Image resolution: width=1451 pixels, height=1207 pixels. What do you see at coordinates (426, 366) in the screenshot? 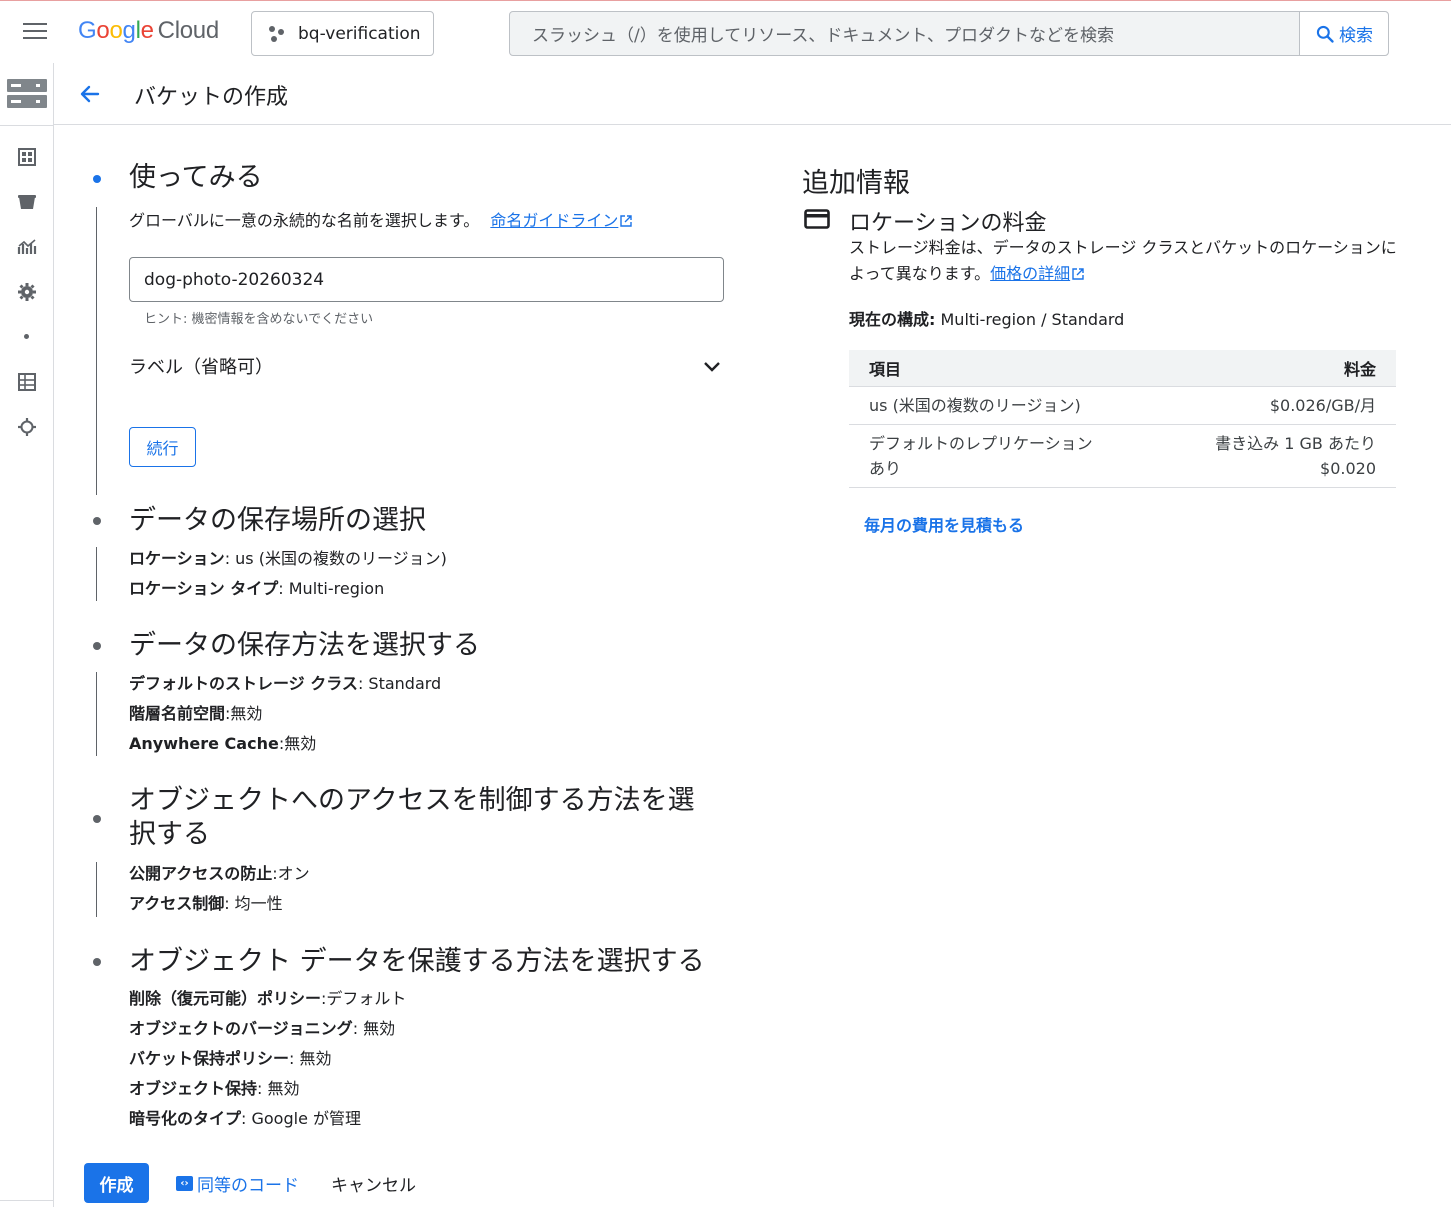
I see `labels-expander: ラベル（省略可）` at bounding box center [426, 366].